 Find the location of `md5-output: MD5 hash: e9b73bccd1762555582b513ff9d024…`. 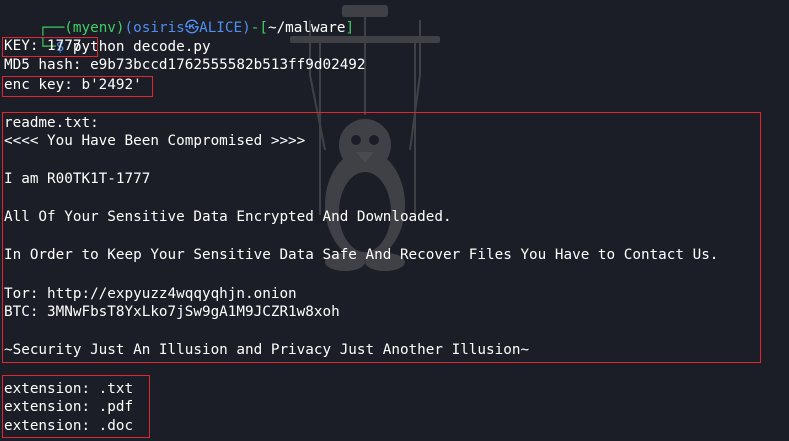

md5-output: MD5 hash: e9b73bccd1762555582b513ff9d024… is located at coordinates (185, 65).